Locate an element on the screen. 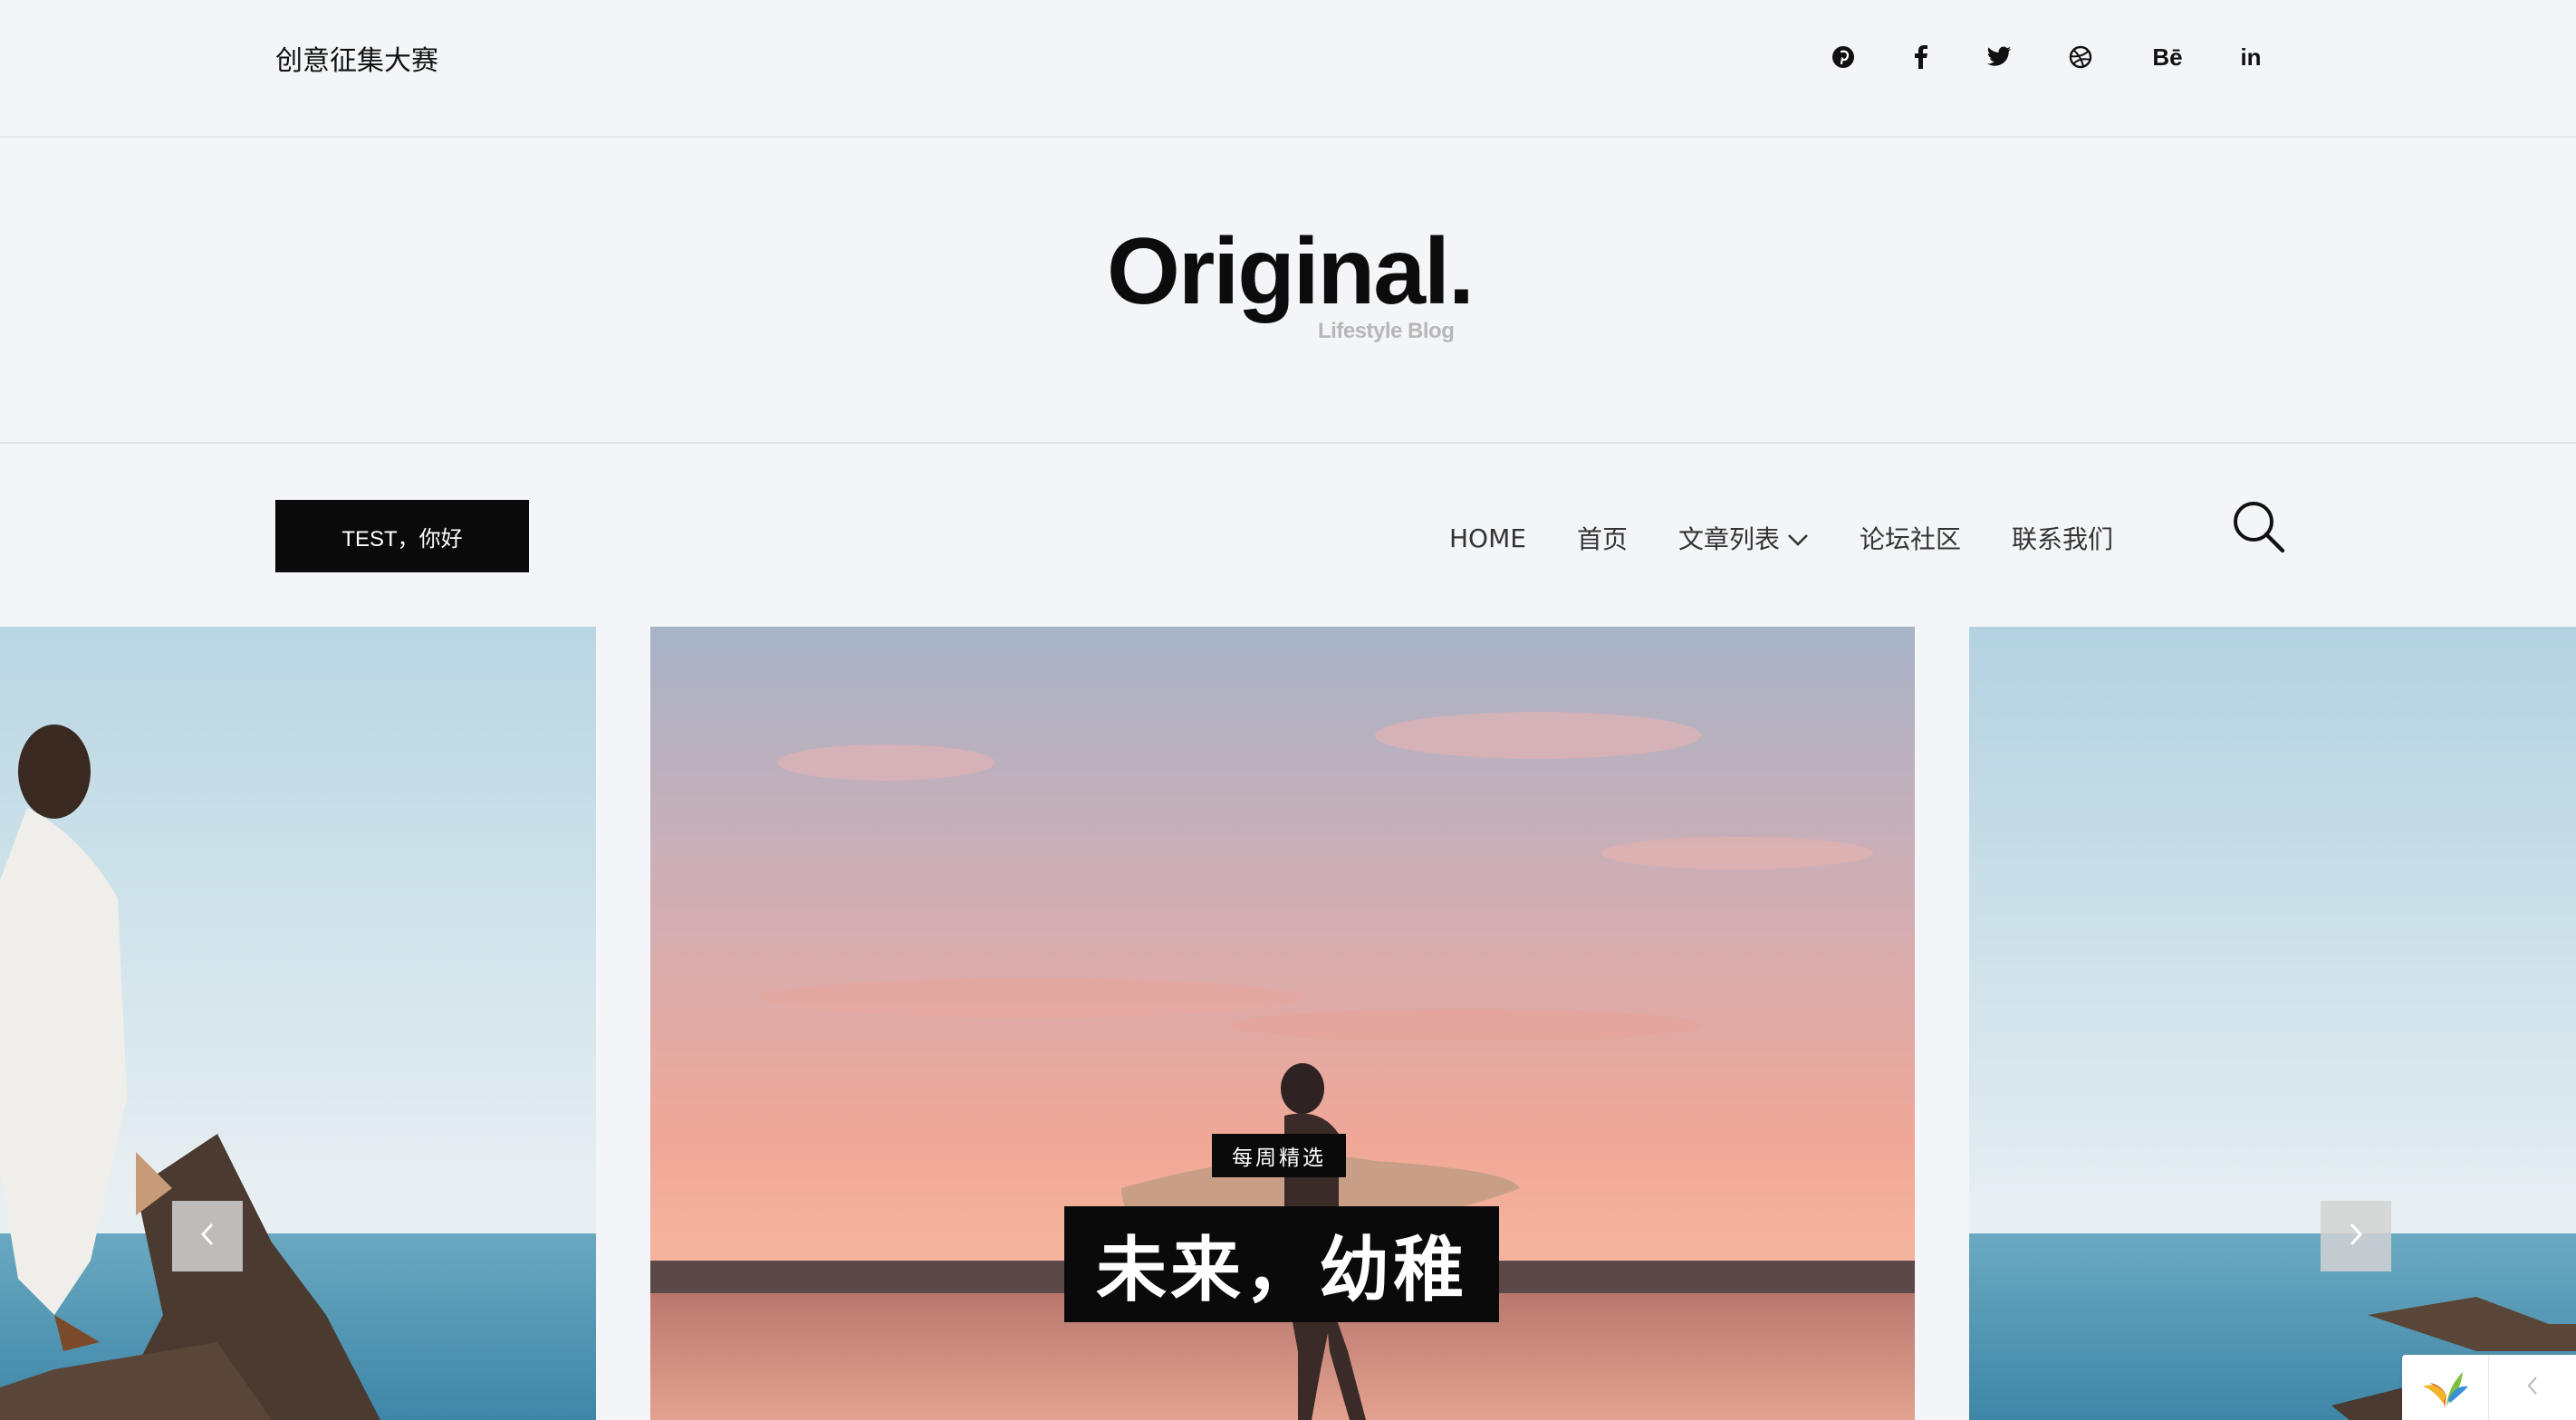 The height and width of the screenshot is (1420, 2576). slider-next-button is located at coordinates (2356, 1236).